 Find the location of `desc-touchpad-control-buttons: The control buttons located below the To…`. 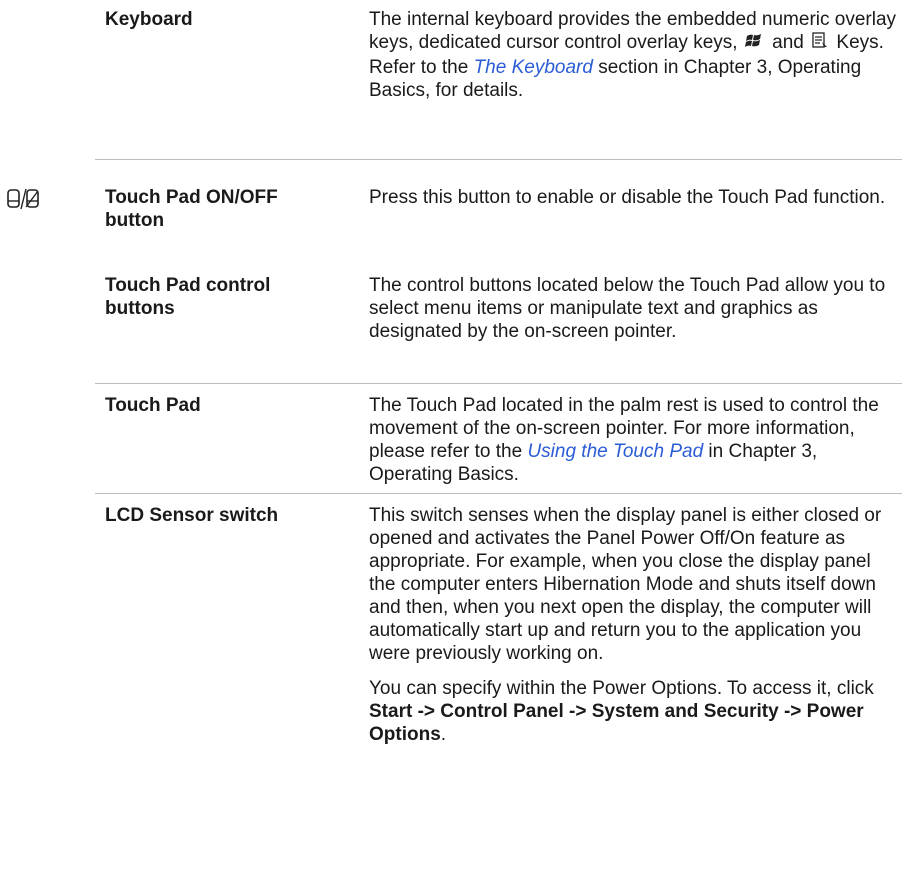

desc-touchpad-control-buttons: The control buttons located below the To… is located at coordinates (627, 308).